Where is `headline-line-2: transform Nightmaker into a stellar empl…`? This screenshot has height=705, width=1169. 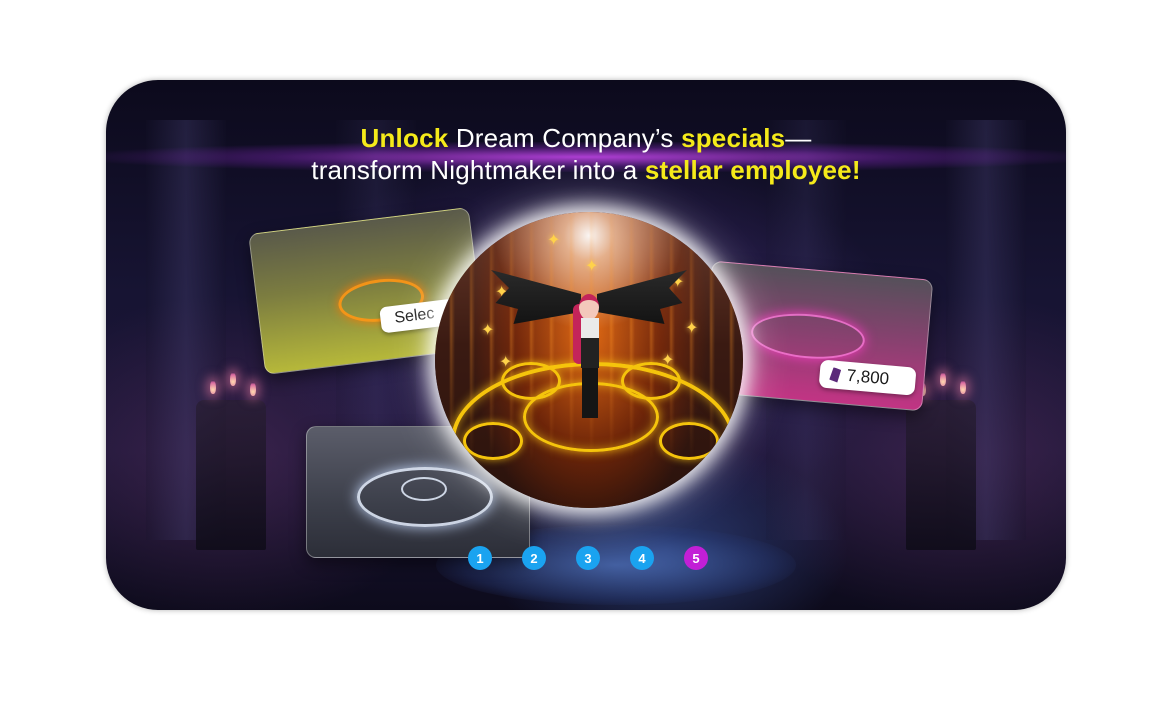
headline-line-2: transform Nightmaker into a stellar empl… is located at coordinates (586, 170).